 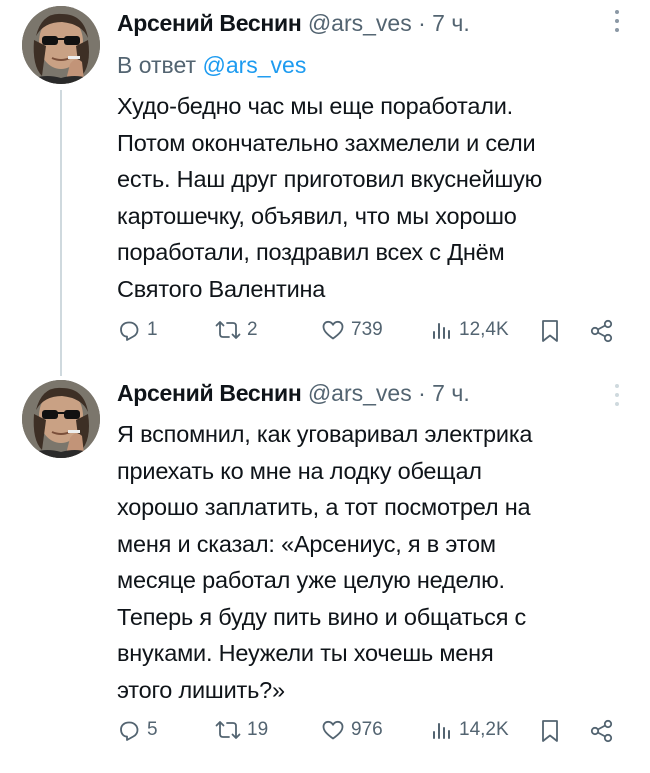 I want to click on tweet-text-line: Святого Валентина, so click(x=221, y=288).